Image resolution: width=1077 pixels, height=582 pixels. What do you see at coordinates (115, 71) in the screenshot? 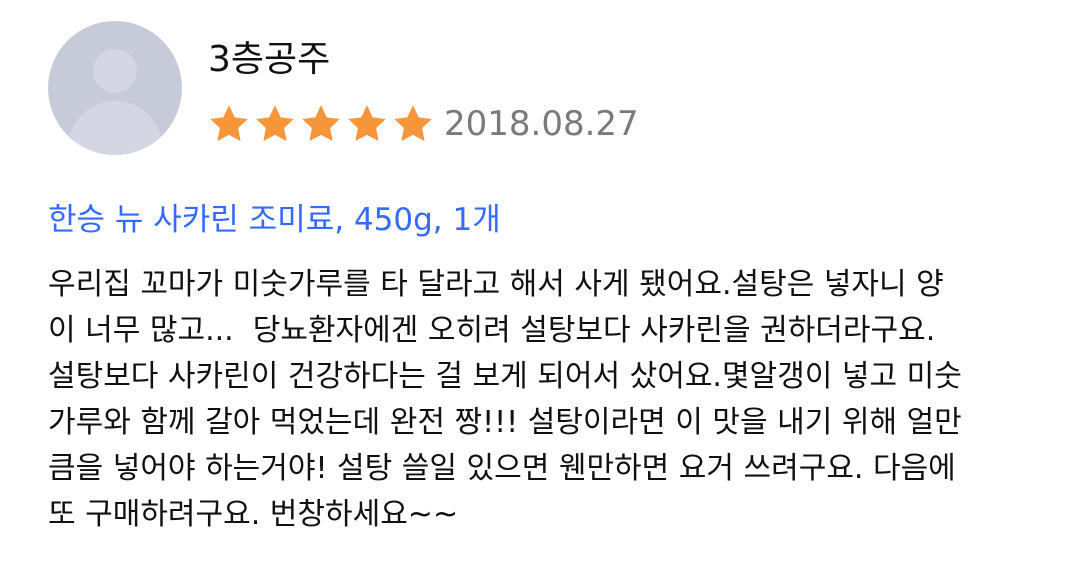
I see `avatar-head-shape` at bounding box center [115, 71].